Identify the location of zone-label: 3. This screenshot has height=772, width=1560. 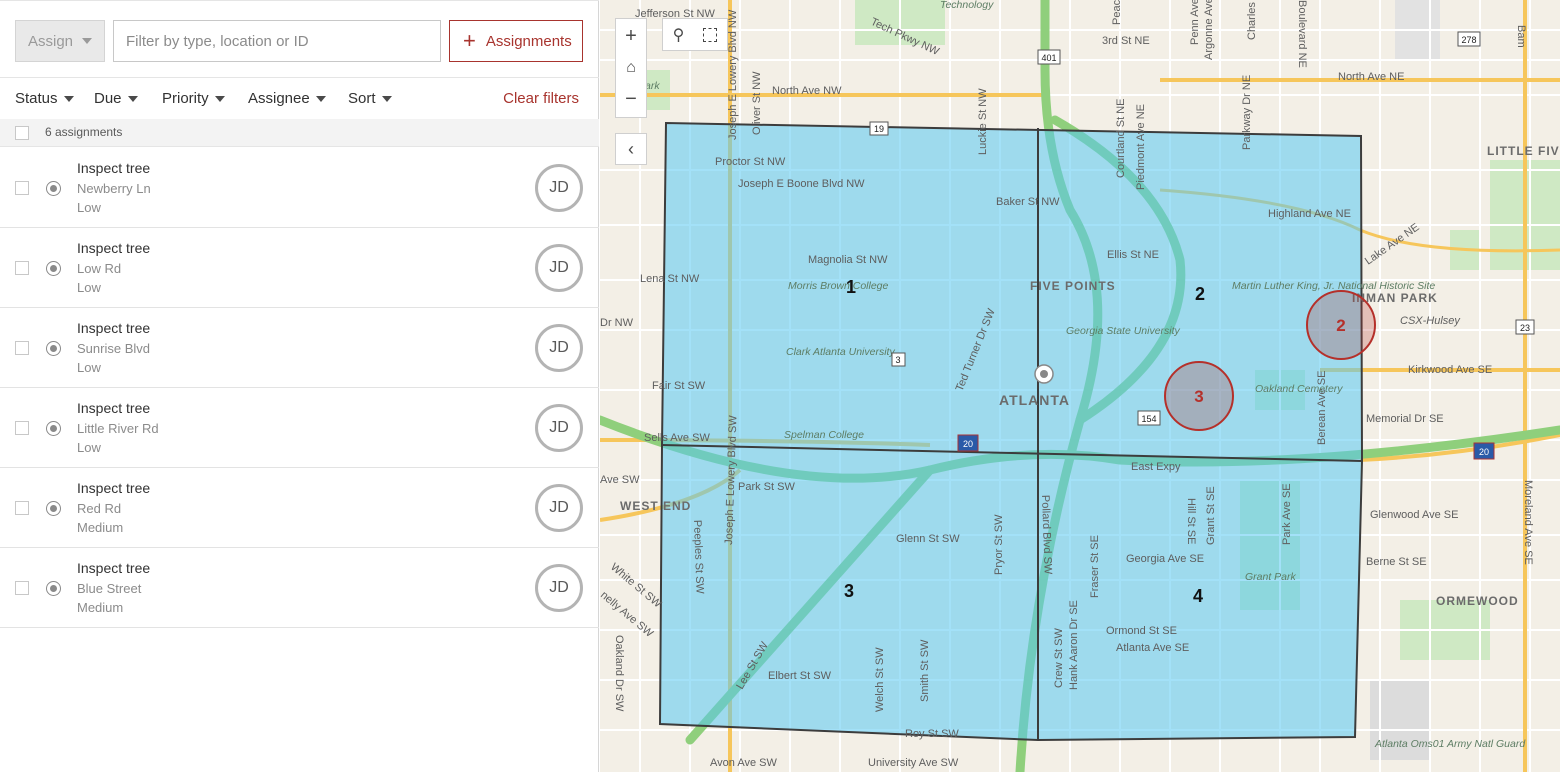
(849, 591).